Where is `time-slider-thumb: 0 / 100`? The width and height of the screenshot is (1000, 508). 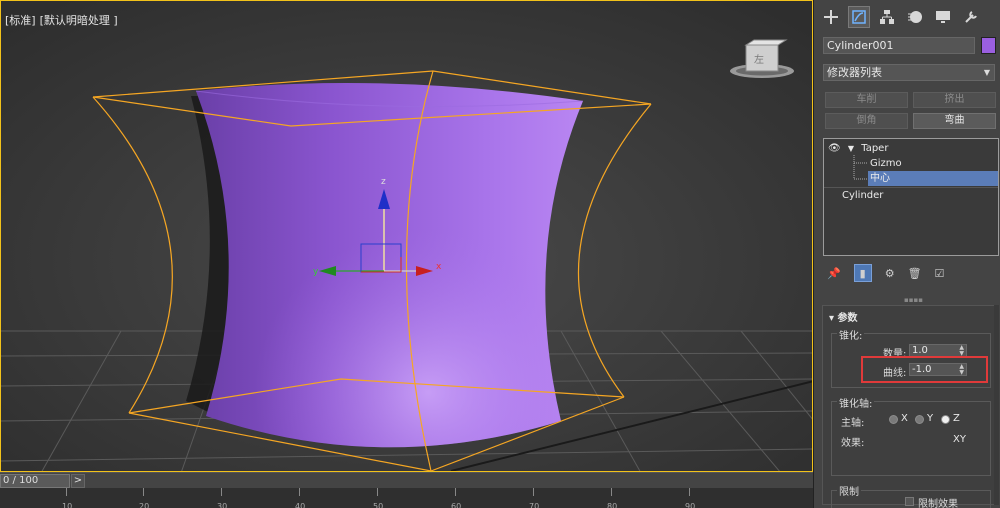 time-slider-thumb: 0 / 100 is located at coordinates (35, 481).